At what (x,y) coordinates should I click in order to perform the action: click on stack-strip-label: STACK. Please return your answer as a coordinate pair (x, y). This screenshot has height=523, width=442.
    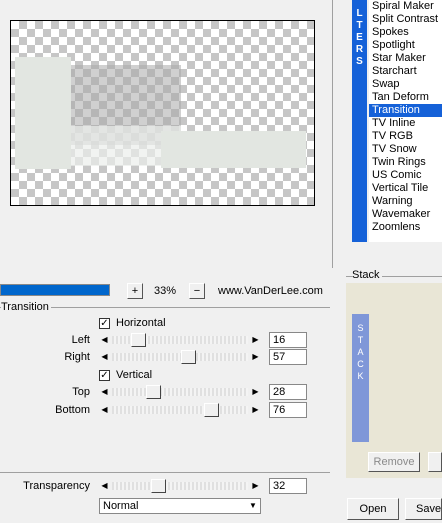
    Looking at the image, I should click on (360, 352).